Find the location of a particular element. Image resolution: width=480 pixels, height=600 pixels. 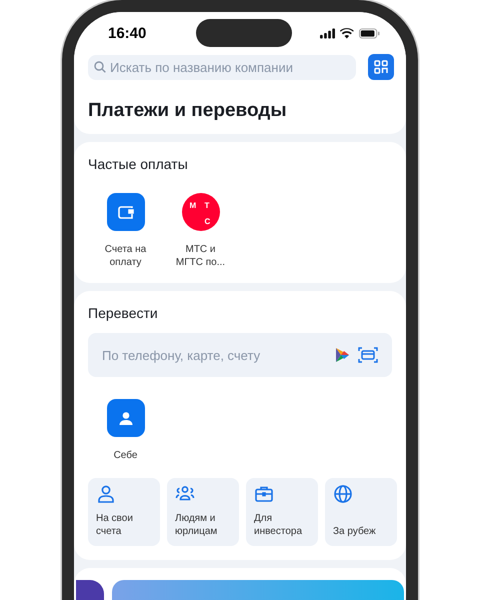

section-title: Частые оплаты is located at coordinates (138, 164).